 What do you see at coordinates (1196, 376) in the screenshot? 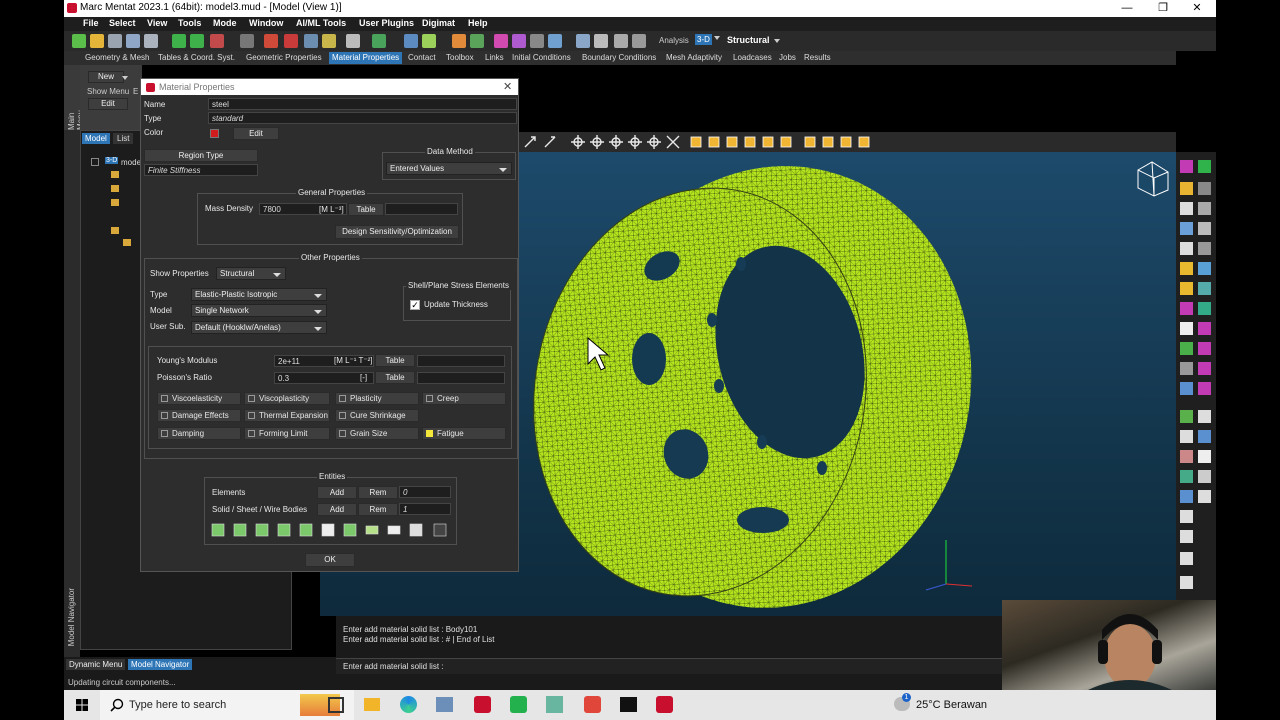
I see `right-tool-icons` at bounding box center [1196, 376].